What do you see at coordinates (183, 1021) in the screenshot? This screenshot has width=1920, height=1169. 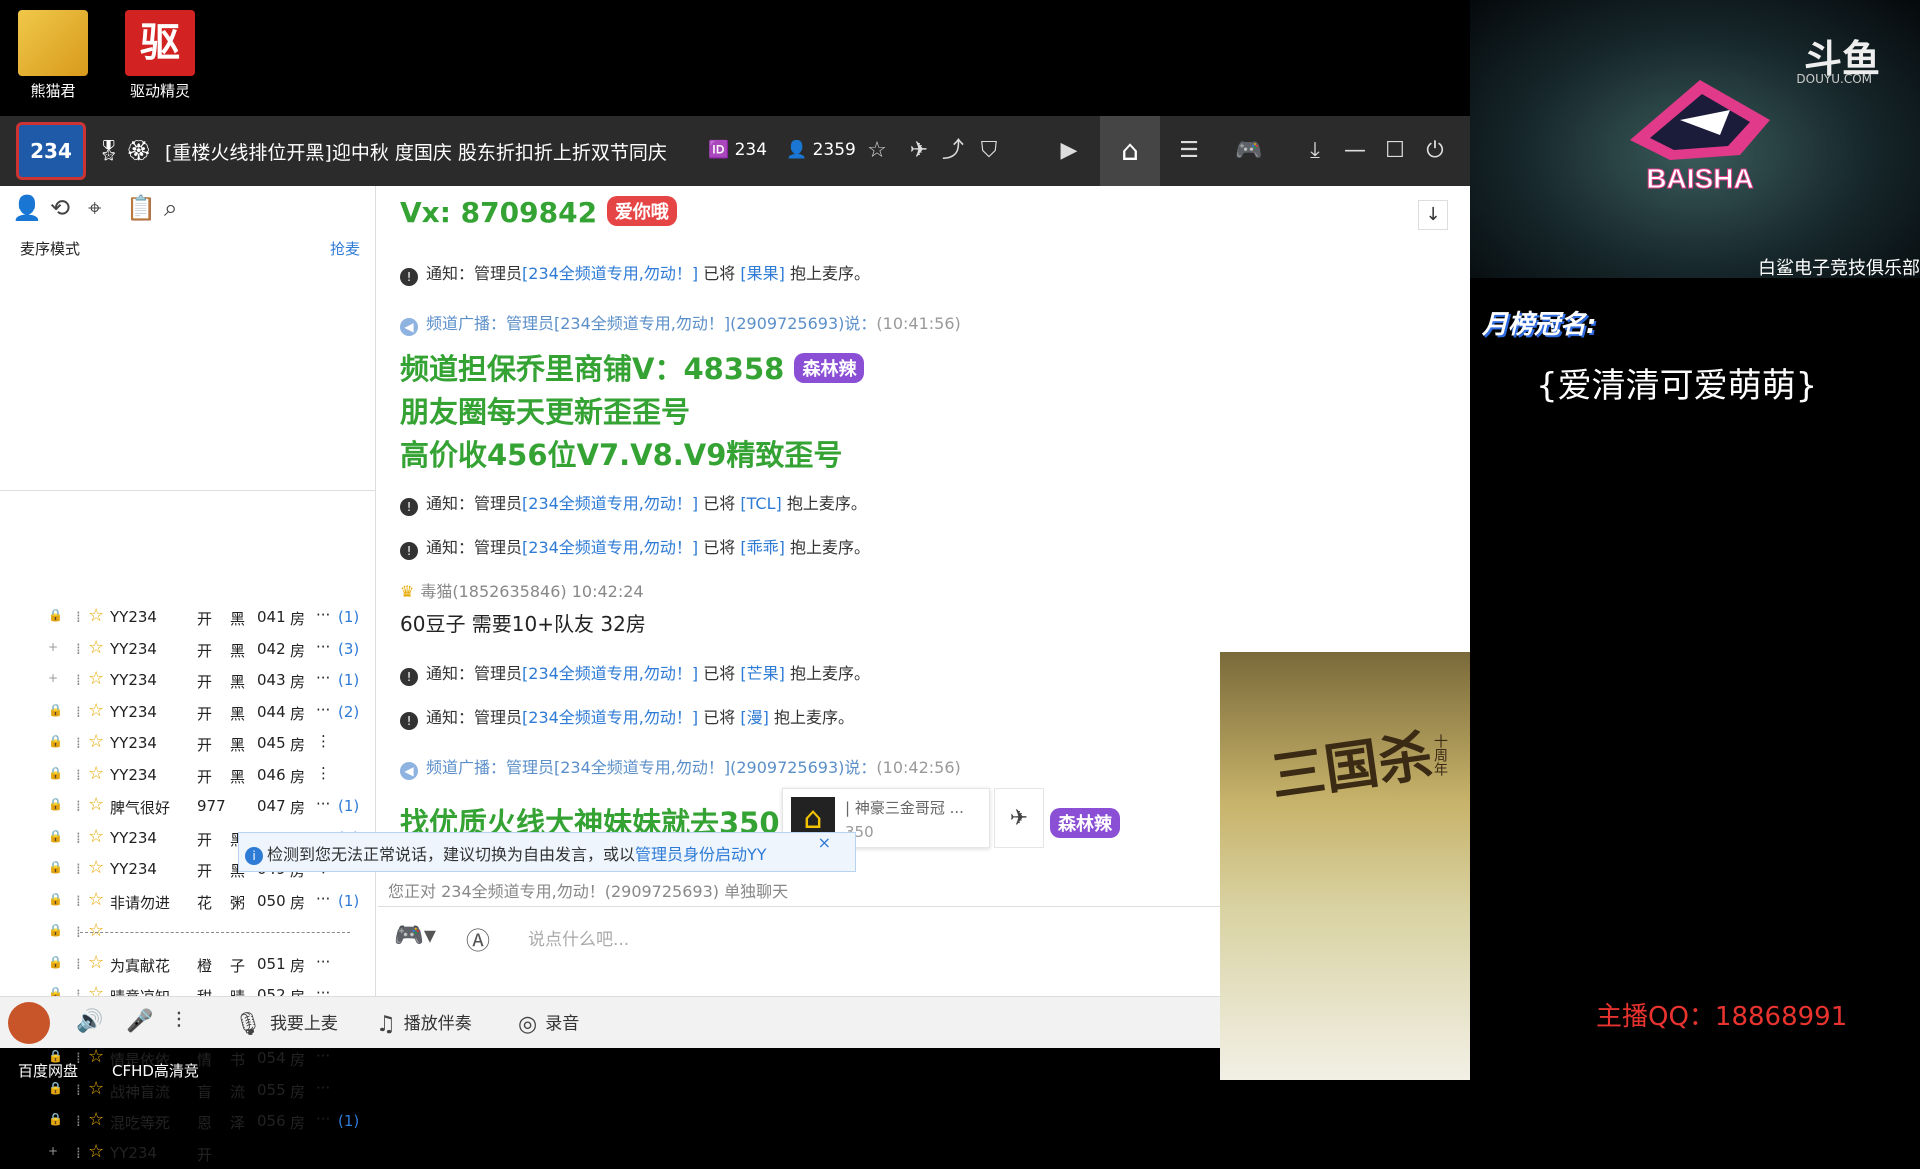 I see `mixer-button: ⫶` at bounding box center [183, 1021].